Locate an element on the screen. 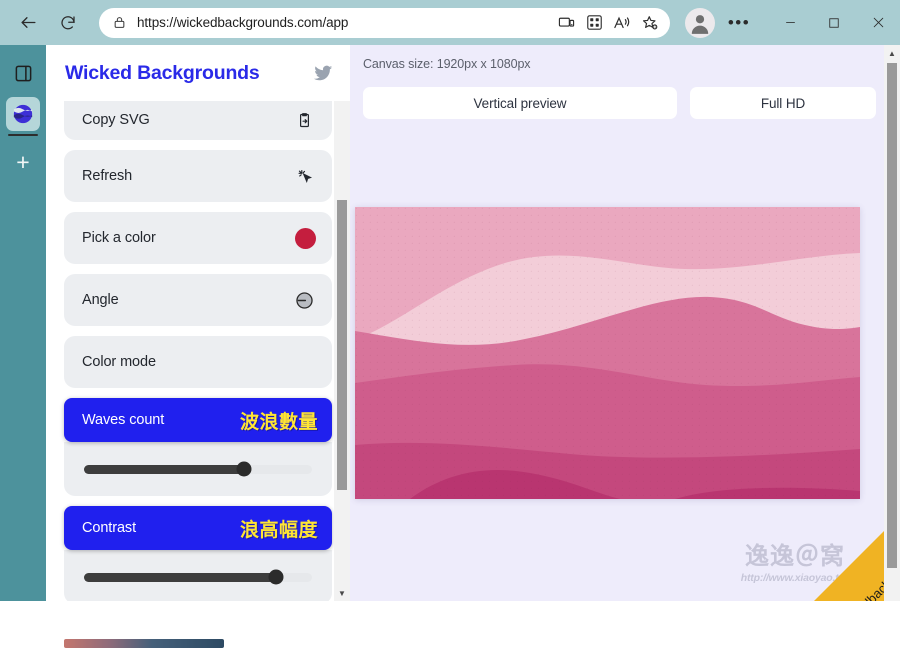 Image resolution: width=900 pixels, height=648 pixels. angle-dial-icon is located at coordinates (304, 300).